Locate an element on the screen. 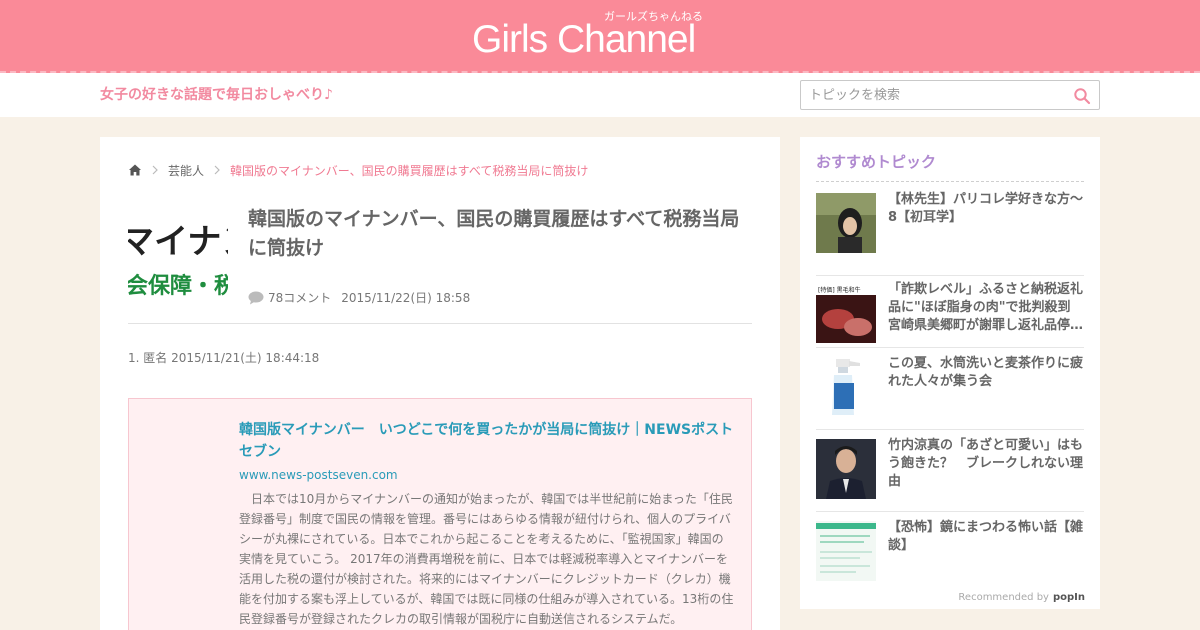 The image size is (1200, 630). search-box is located at coordinates (950, 95).